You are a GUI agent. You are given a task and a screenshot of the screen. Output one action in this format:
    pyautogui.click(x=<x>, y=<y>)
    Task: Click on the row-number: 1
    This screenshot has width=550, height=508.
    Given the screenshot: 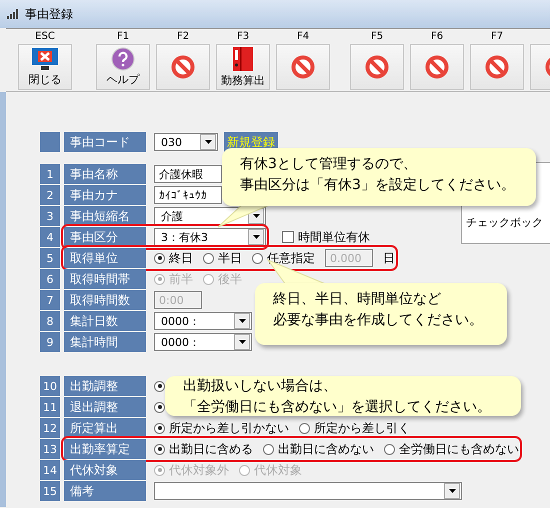 What is the action you would take?
    pyautogui.click(x=50, y=174)
    